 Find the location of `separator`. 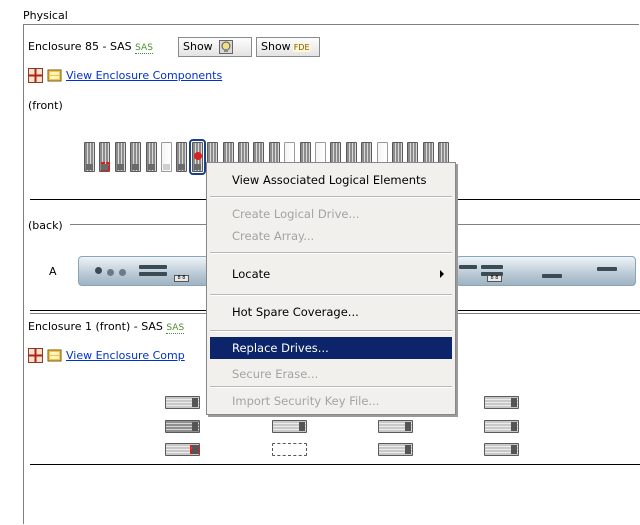

separator is located at coordinates (335, 464).